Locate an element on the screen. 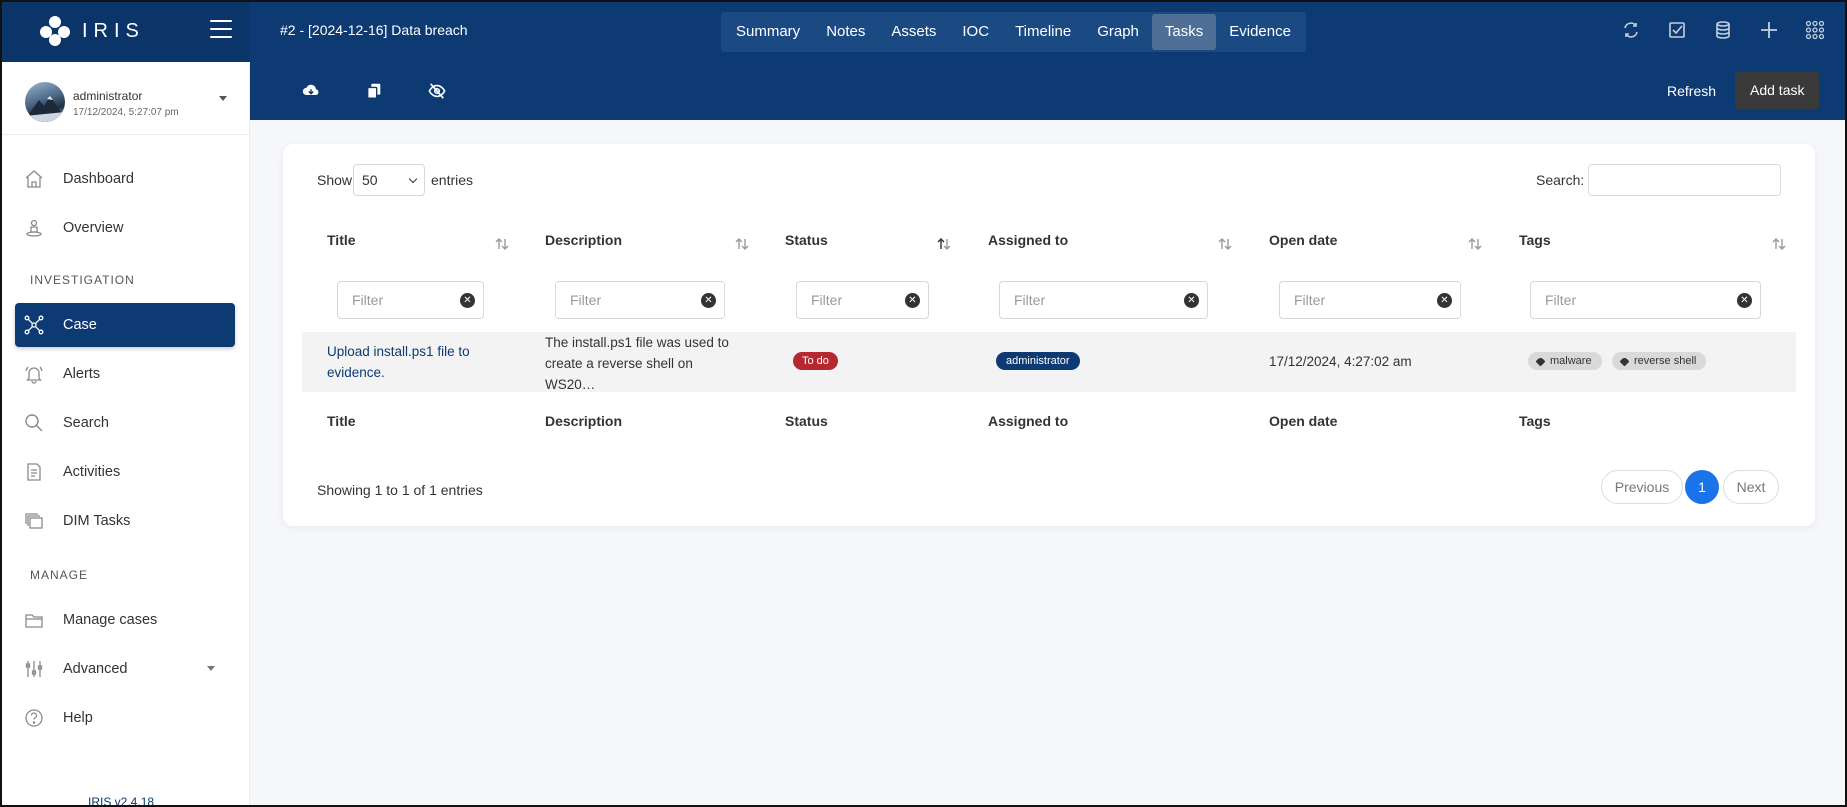 This screenshot has width=1847, height=807. eye-slash-icon is located at coordinates (437, 91).